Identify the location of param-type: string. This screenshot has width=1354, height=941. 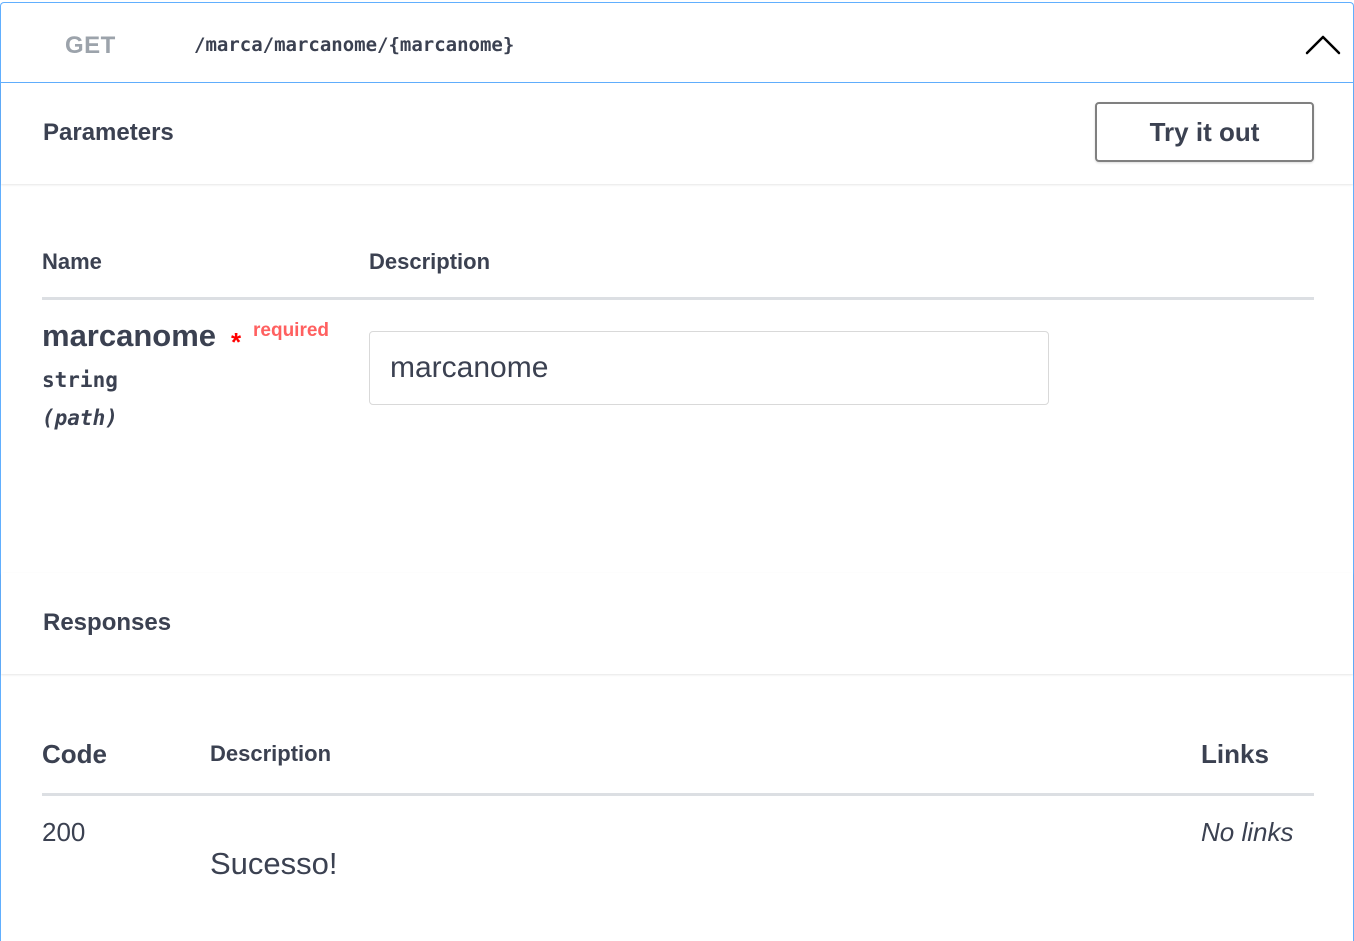
(80, 380).